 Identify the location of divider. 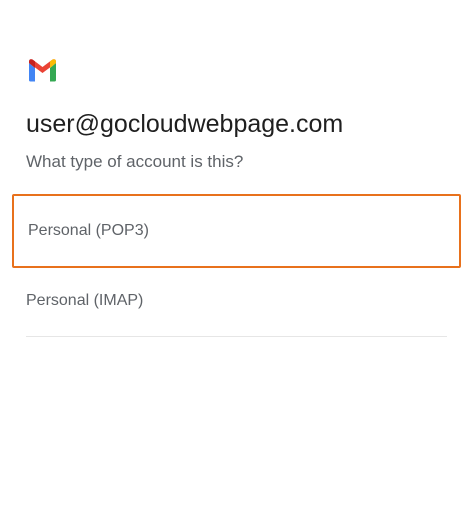
(236, 336).